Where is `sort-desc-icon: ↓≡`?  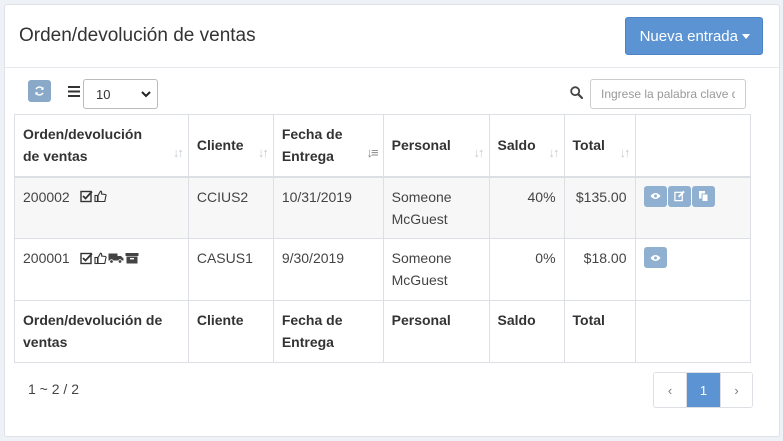
sort-desc-icon: ↓≡ is located at coordinates (372, 152).